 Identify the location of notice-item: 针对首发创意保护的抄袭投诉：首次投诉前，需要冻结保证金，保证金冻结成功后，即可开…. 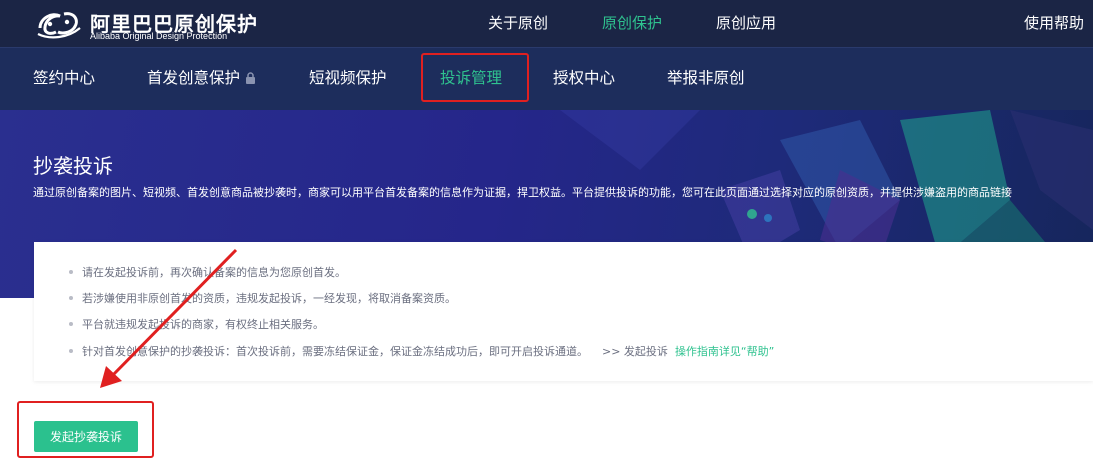
(421, 351).